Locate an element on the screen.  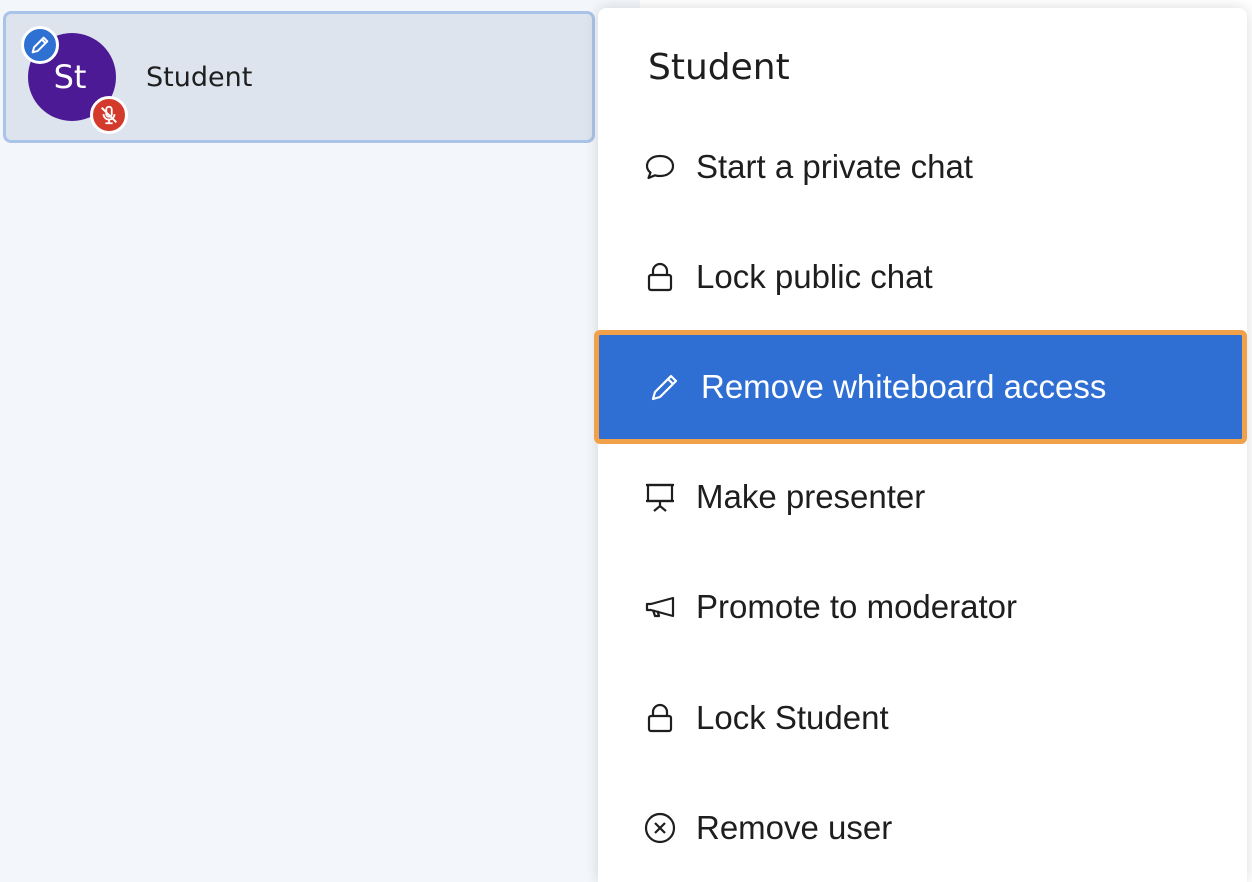
user-list-item-student: St Student is located at coordinates (299, 77).